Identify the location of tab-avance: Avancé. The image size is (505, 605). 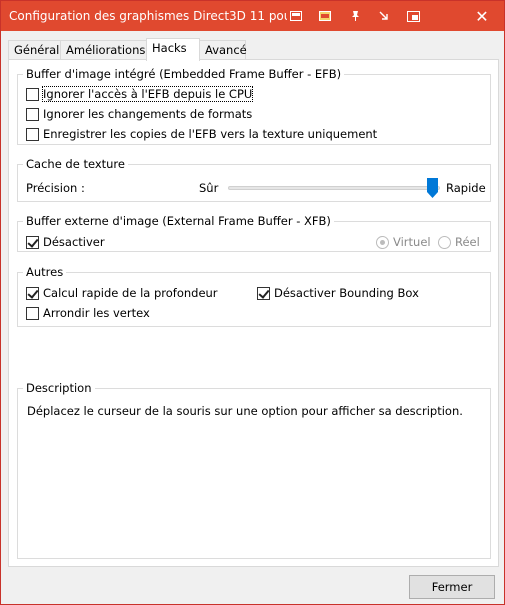
(223, 50).